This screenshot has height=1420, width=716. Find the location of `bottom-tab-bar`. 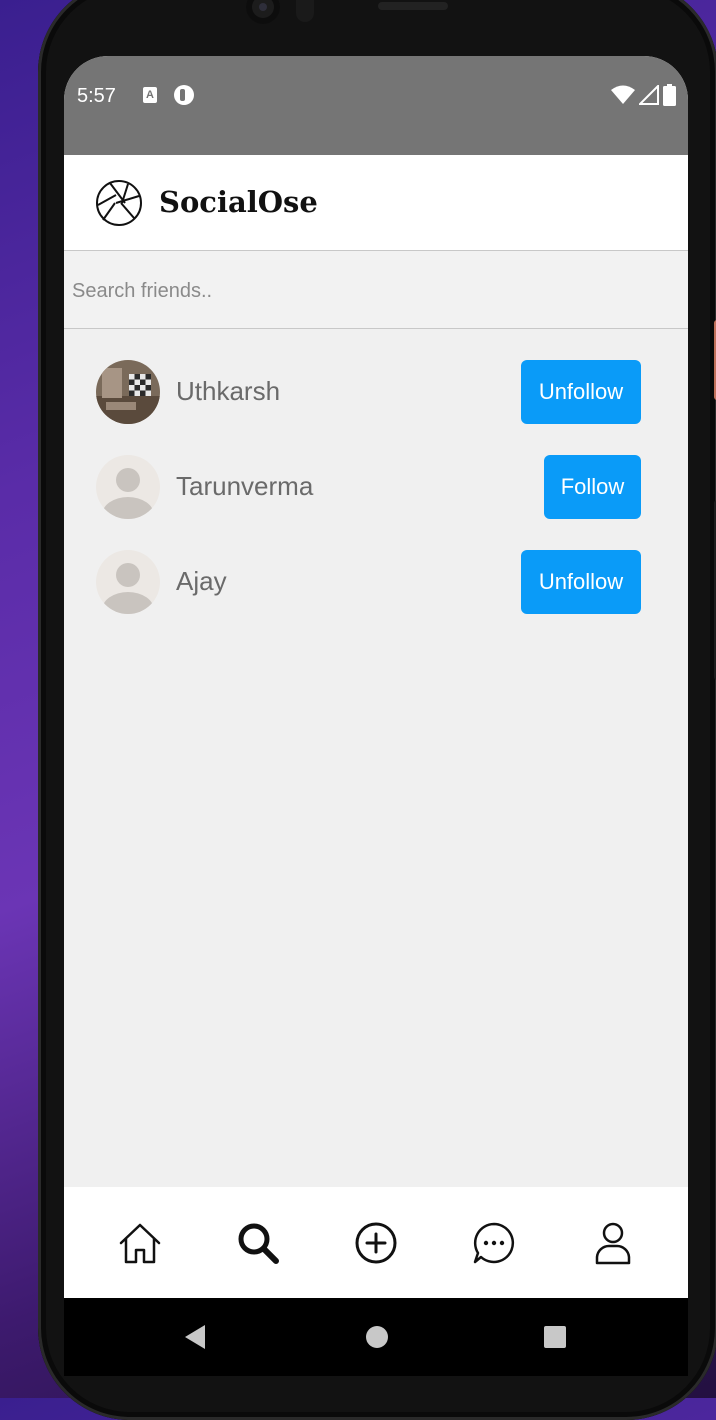

bottom-tab-bar is located at coordinates (376, 1242).